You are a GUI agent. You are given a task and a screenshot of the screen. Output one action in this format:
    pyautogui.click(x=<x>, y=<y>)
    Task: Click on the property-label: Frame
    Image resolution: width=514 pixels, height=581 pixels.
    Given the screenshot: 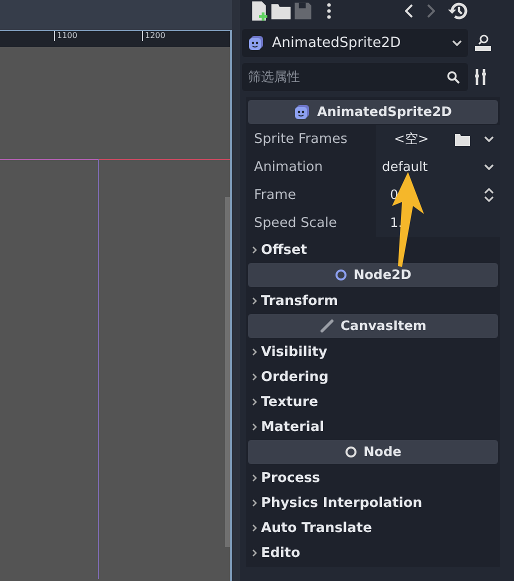 What is the action you would take?
    pyautogui.click(x=275, y=195)
    